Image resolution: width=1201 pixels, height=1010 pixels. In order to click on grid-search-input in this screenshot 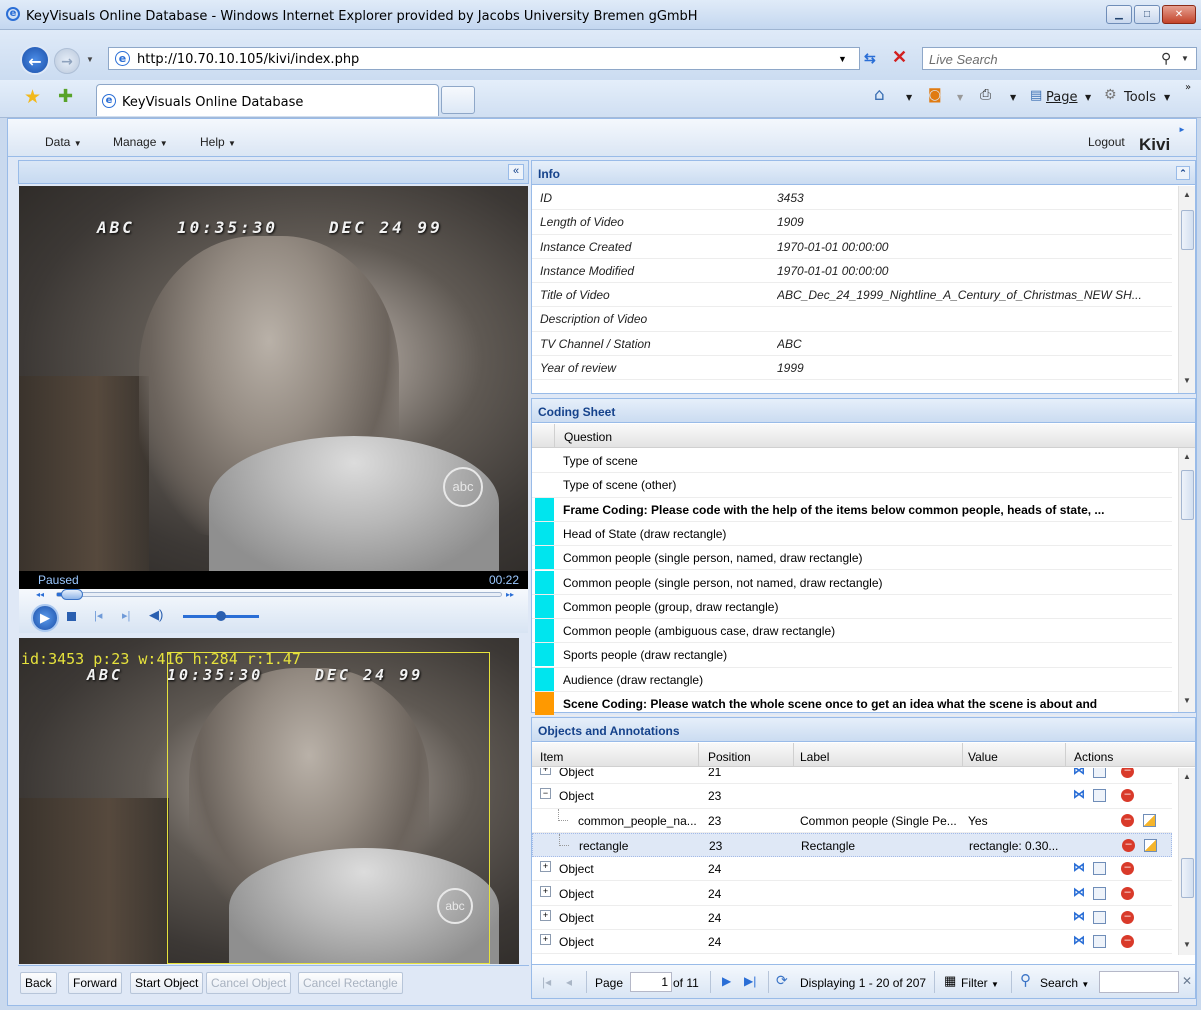, I will do `click(1139, 982)`.